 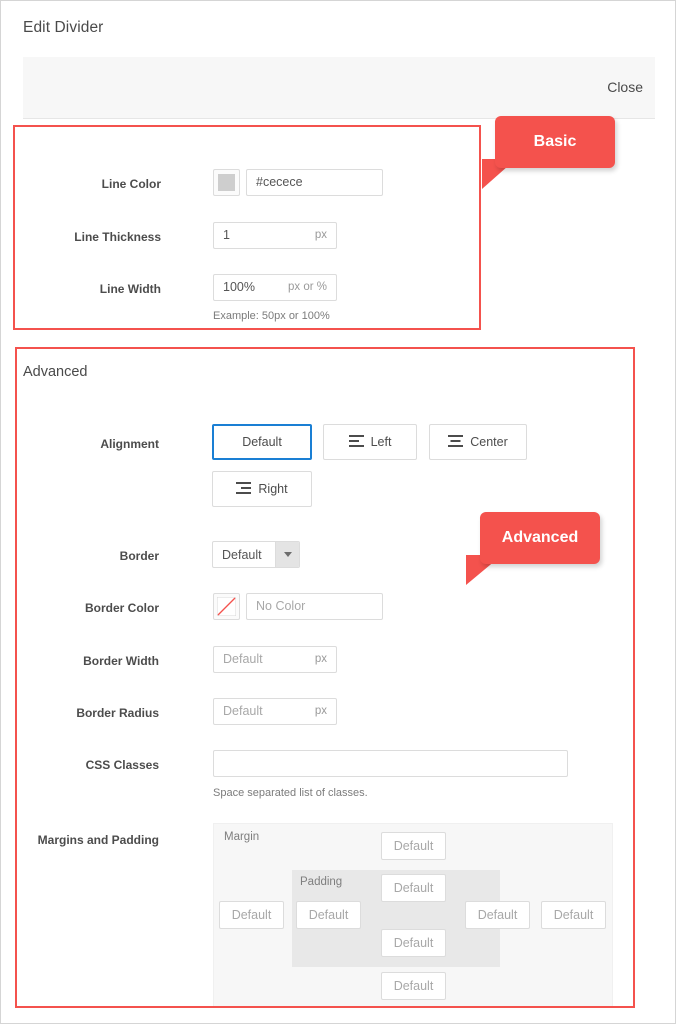 What do you see at coordinates (275, 711) in the screenshot?
I see `border-radius-input: Default px` at bounding box center [275, 711].